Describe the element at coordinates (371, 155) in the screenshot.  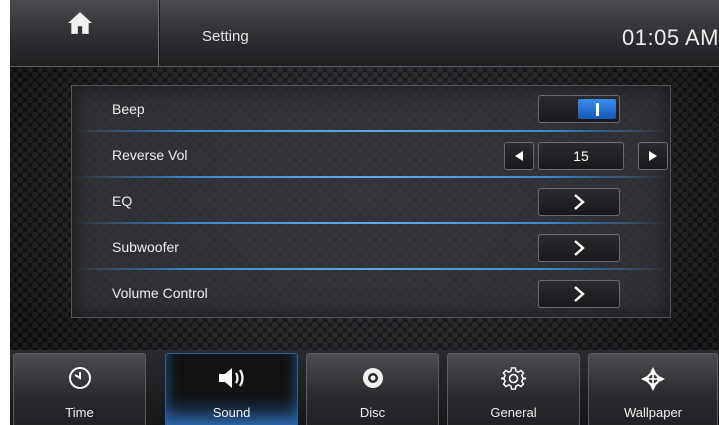
I see `setting-row-reverse-vol: Reverse Vol 15` at that location.